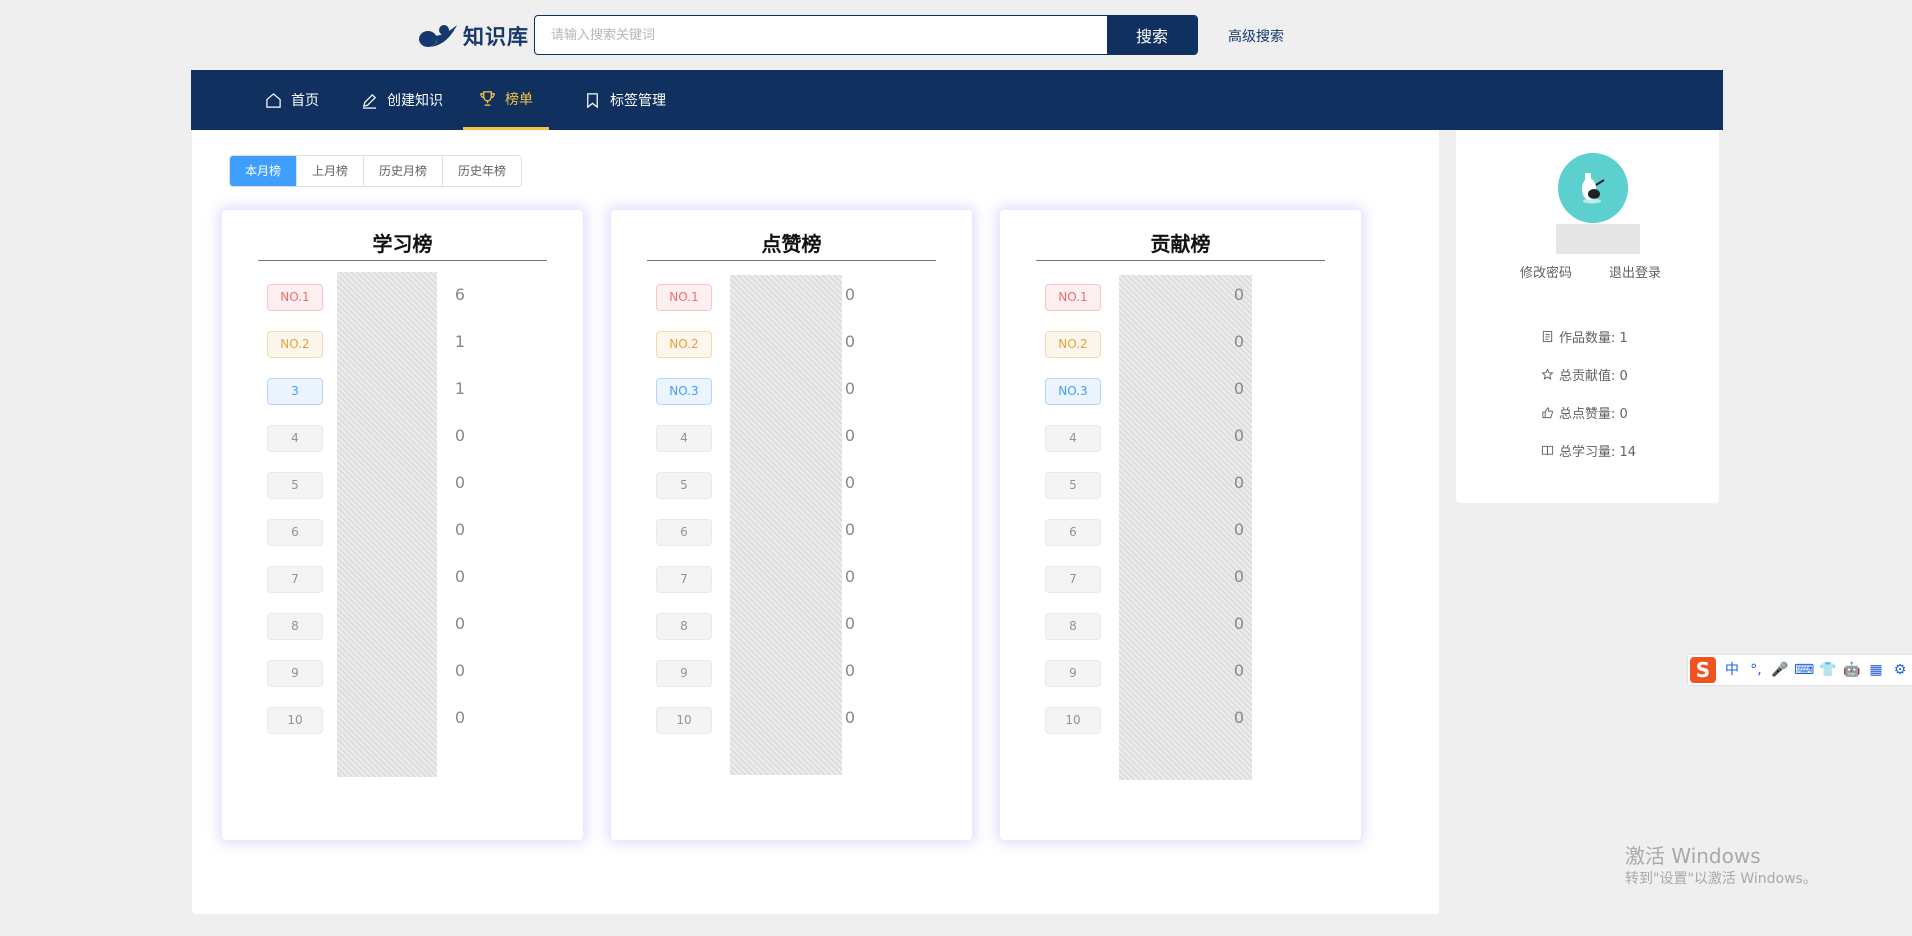 Image resolution: width=1912 pixels, height=936 pixels. Describe the element at coordinates (1780, 670) in the screenshot. I see `microphone-icon: 🎤` at that location.